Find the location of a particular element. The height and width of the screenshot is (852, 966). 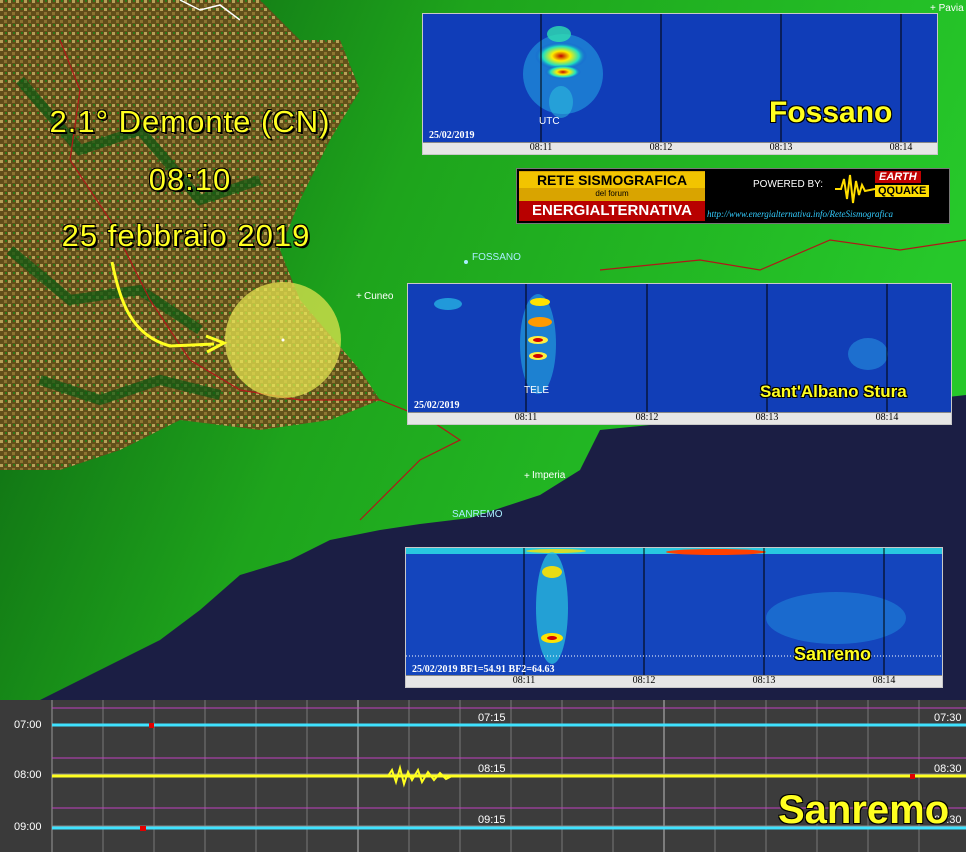

row-mid-time: 08:15 is located at coordinates (492, 769).